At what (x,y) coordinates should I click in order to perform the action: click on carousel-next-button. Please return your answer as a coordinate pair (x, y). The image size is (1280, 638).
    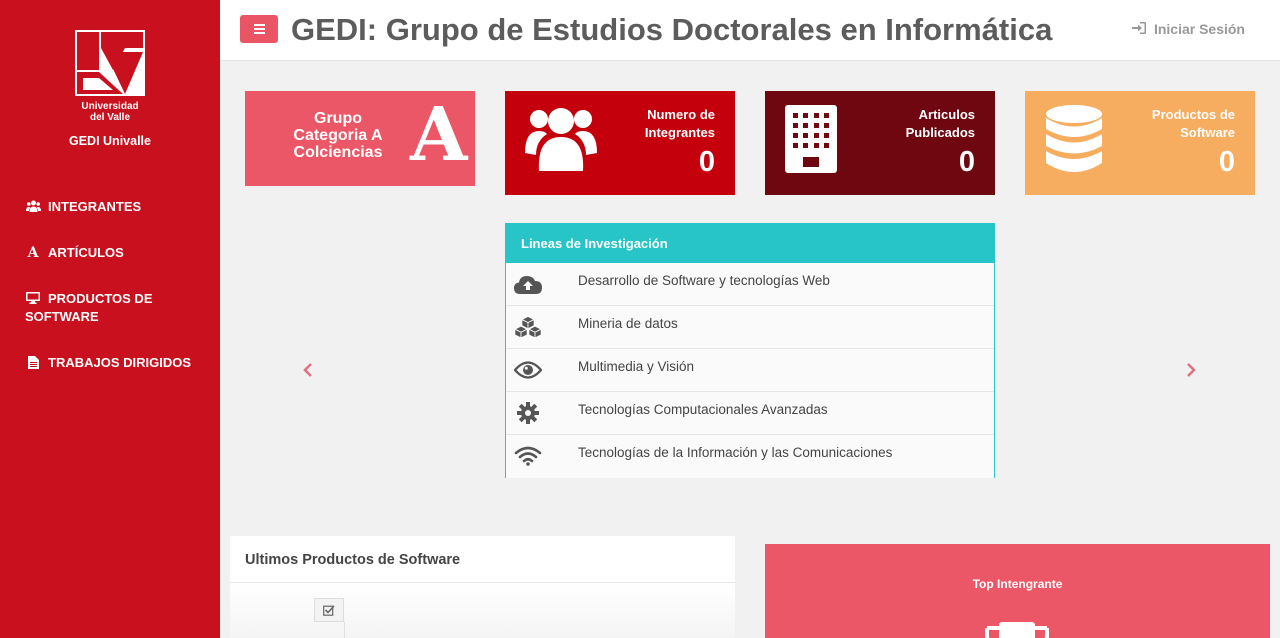
    Looking at the image, I should click on (1191, 370).